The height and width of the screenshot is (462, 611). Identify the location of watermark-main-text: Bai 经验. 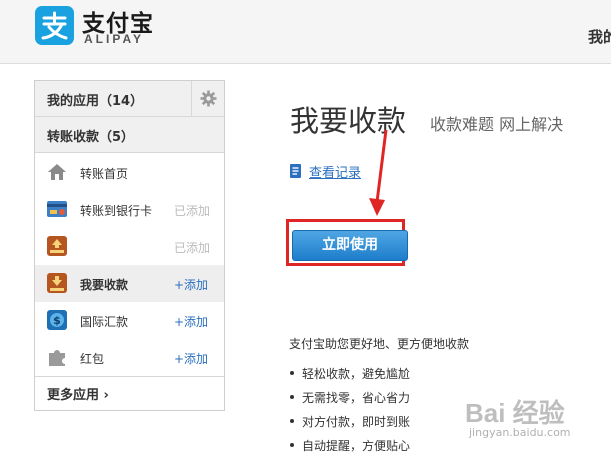
(515, 413).